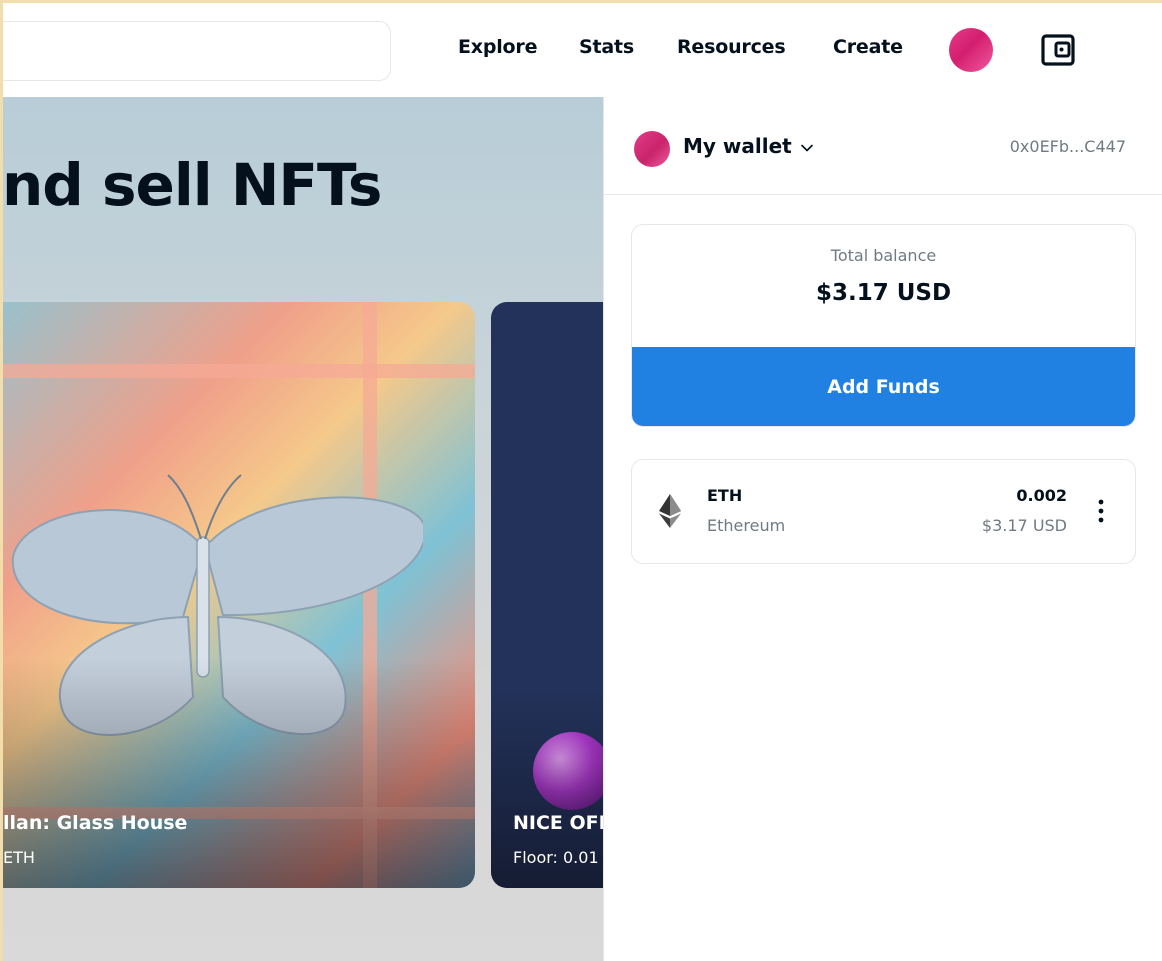 Image resolution: width=1162 pixels, height=961 pixels. What do you see at coordinates (883, 146) in the screenshot?
I see `wallet-panel-header: My wallet 0x0EFb...C447` at bounding box center [883, 146].